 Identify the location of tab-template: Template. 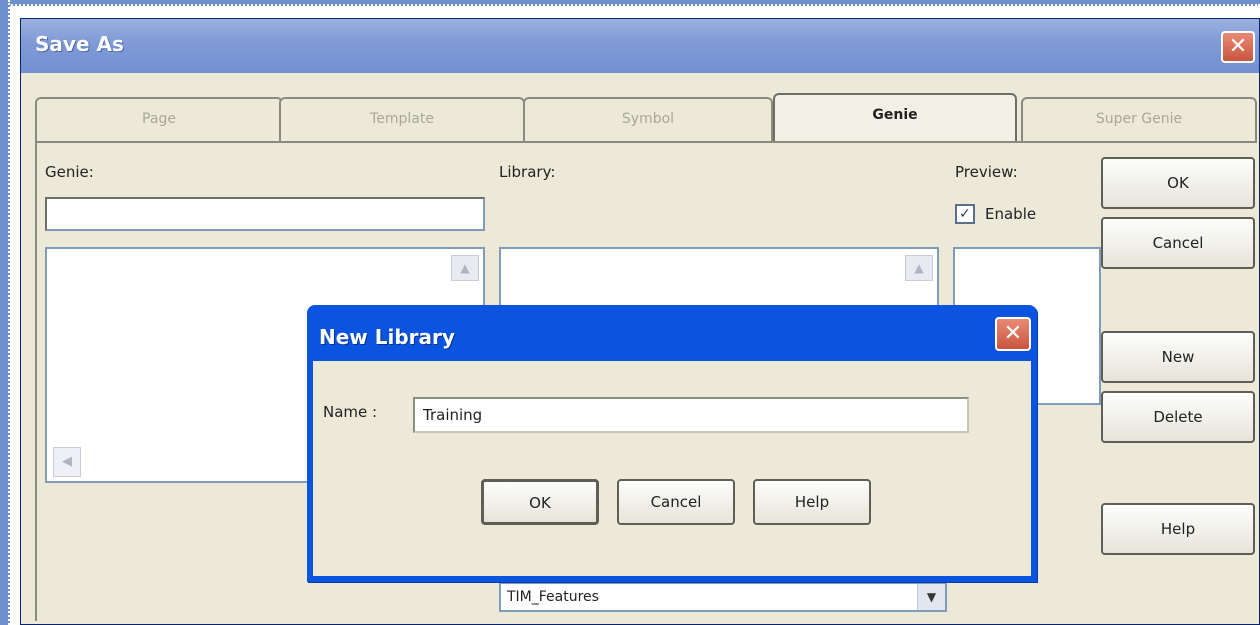
(402, 119).